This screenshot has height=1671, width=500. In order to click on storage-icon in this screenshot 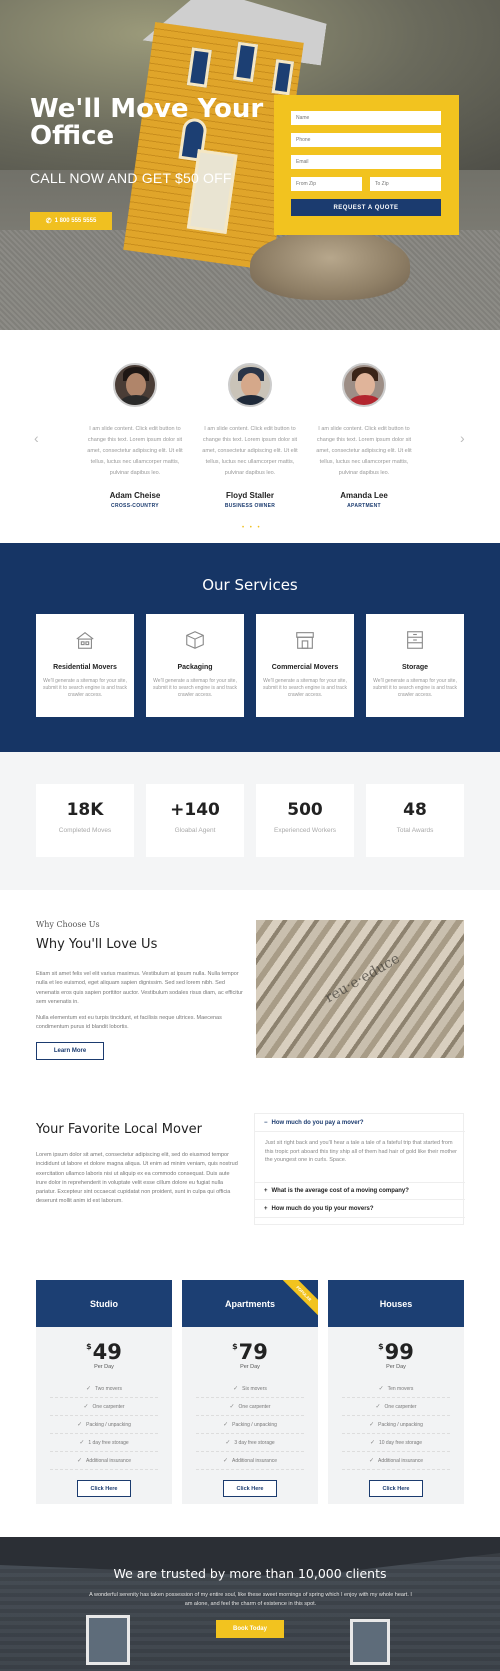, I will do `click(415, 640)`.